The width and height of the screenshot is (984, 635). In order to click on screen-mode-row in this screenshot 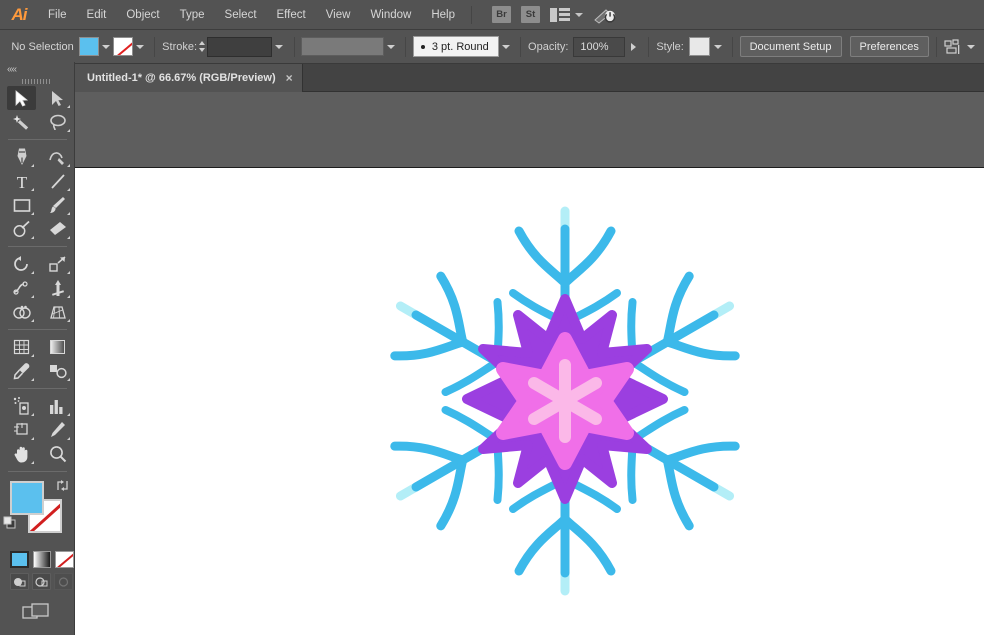, I will do `click(37, 613)`.